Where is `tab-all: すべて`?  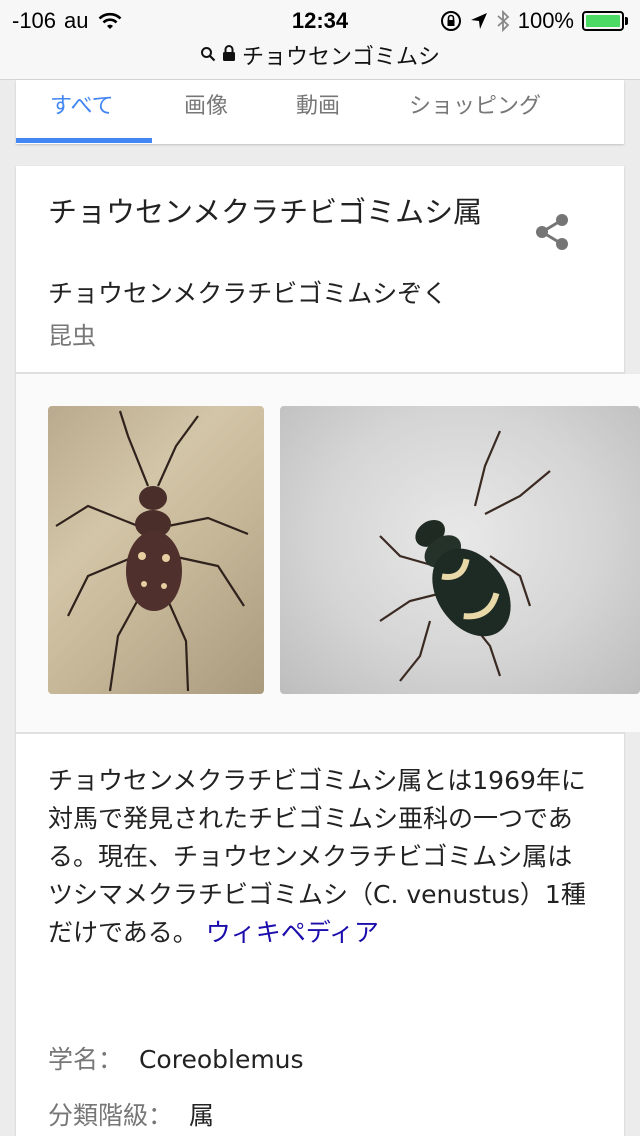
tab-all: すべて is located at coordinates (82, 112).